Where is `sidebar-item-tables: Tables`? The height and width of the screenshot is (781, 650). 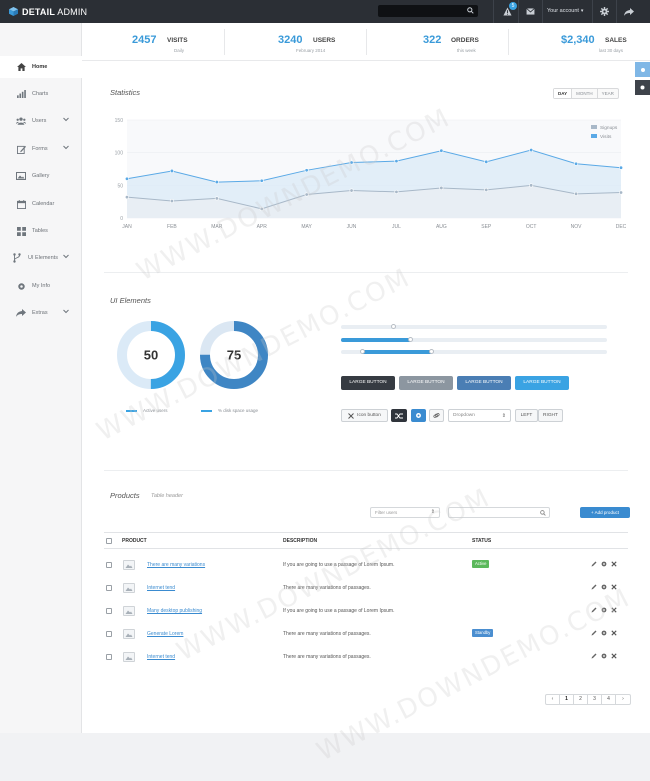 sidebar-item-tables: Tables is located at coordinates (41, 231).